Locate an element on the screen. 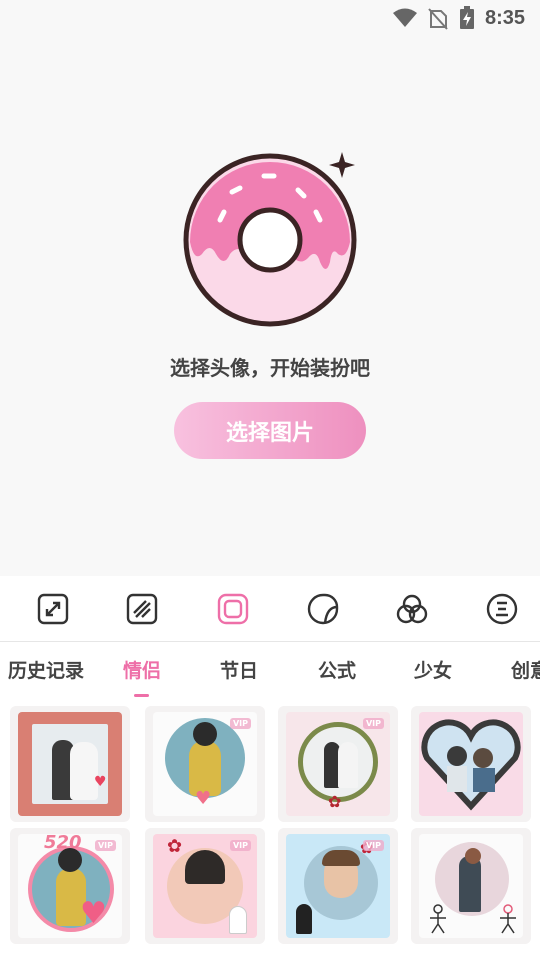 Image resolution: width=540 pixels, height=960 pixels. status-bar: 8:35 is located at coordinates (270, 18).